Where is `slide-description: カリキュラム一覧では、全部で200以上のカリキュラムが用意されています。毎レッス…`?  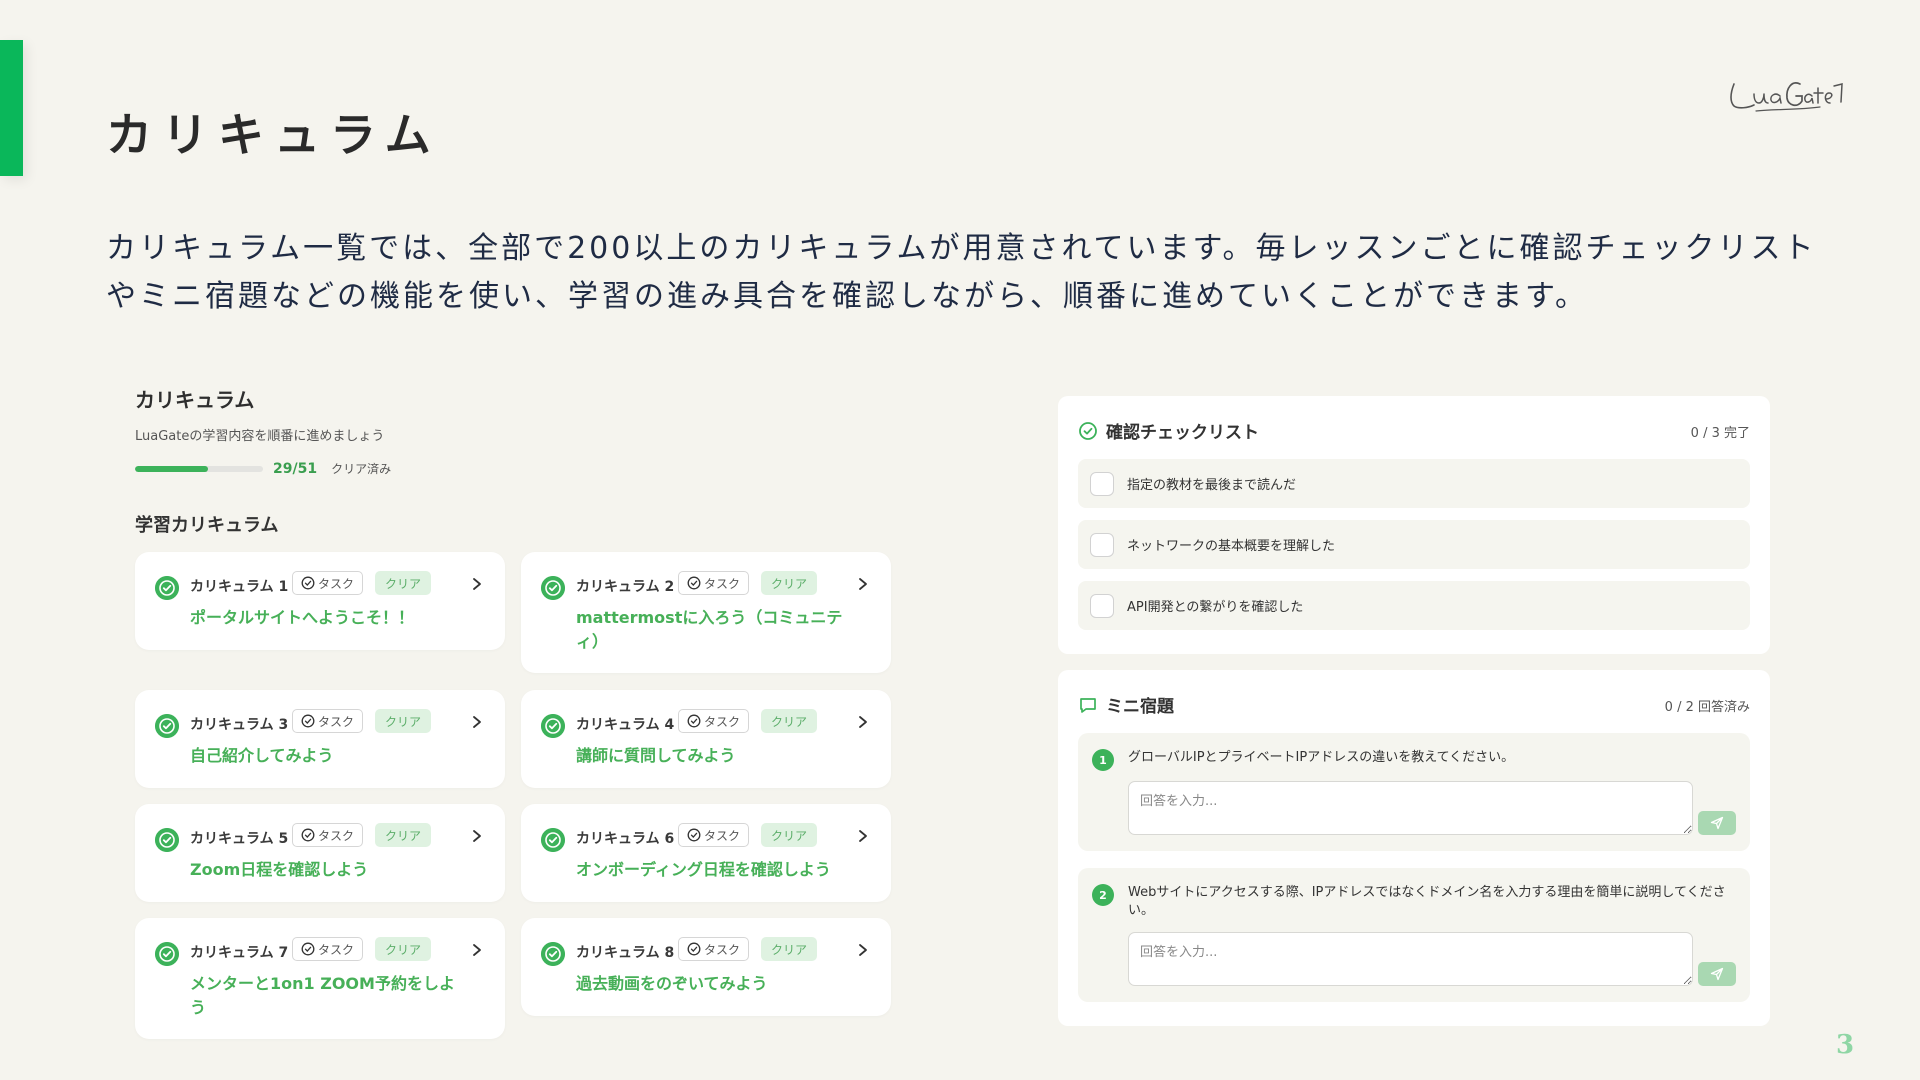 slide-description: カリキュラム一覧では、全部で200以上のカリキュラムが用意されています。毎レッス… is located at coordinates (961, 272).